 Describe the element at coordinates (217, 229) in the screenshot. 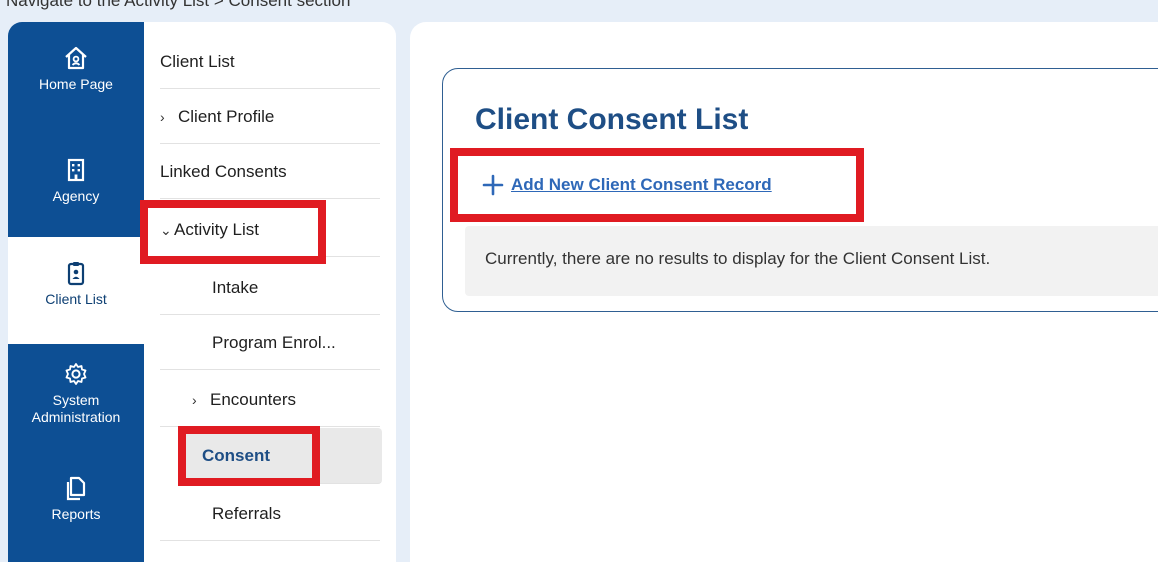

I see `subnav-label: Activity List` at that location.